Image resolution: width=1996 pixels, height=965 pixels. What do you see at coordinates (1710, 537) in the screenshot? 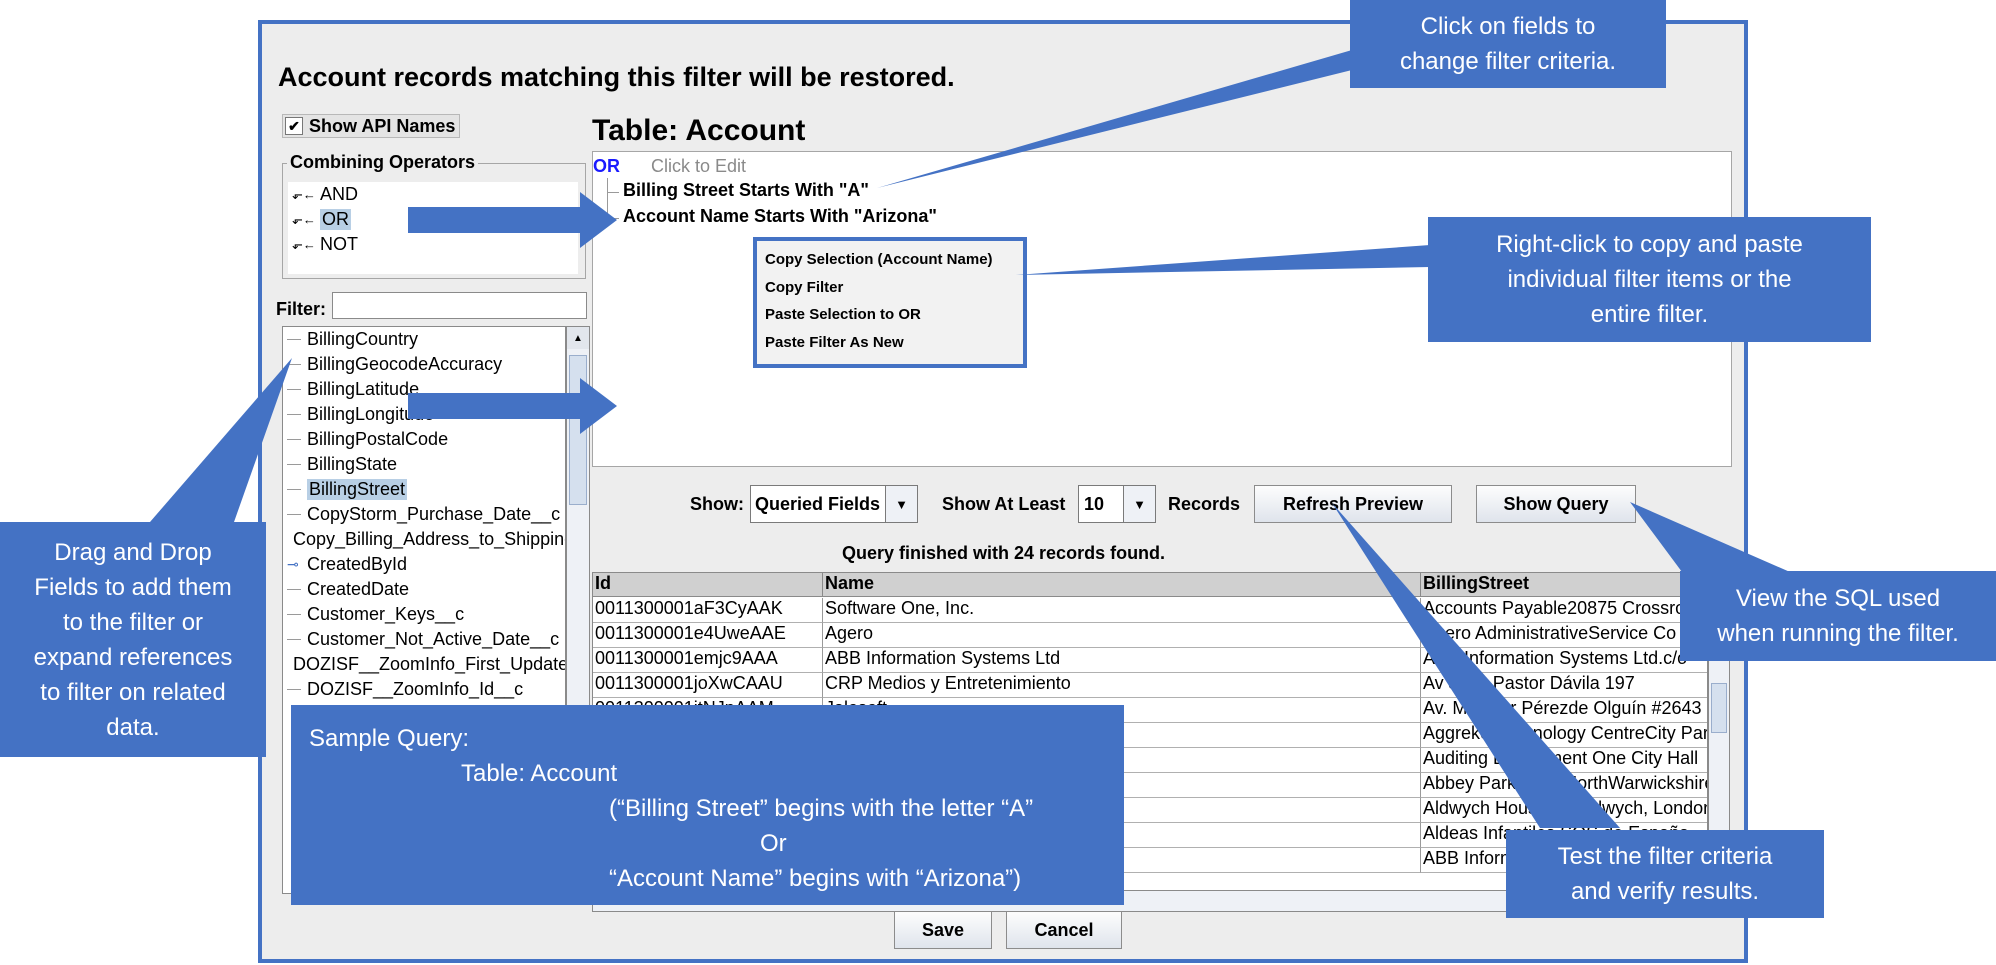
I see `callout-pointer-view-sql` at bounding box center [1710, 537].